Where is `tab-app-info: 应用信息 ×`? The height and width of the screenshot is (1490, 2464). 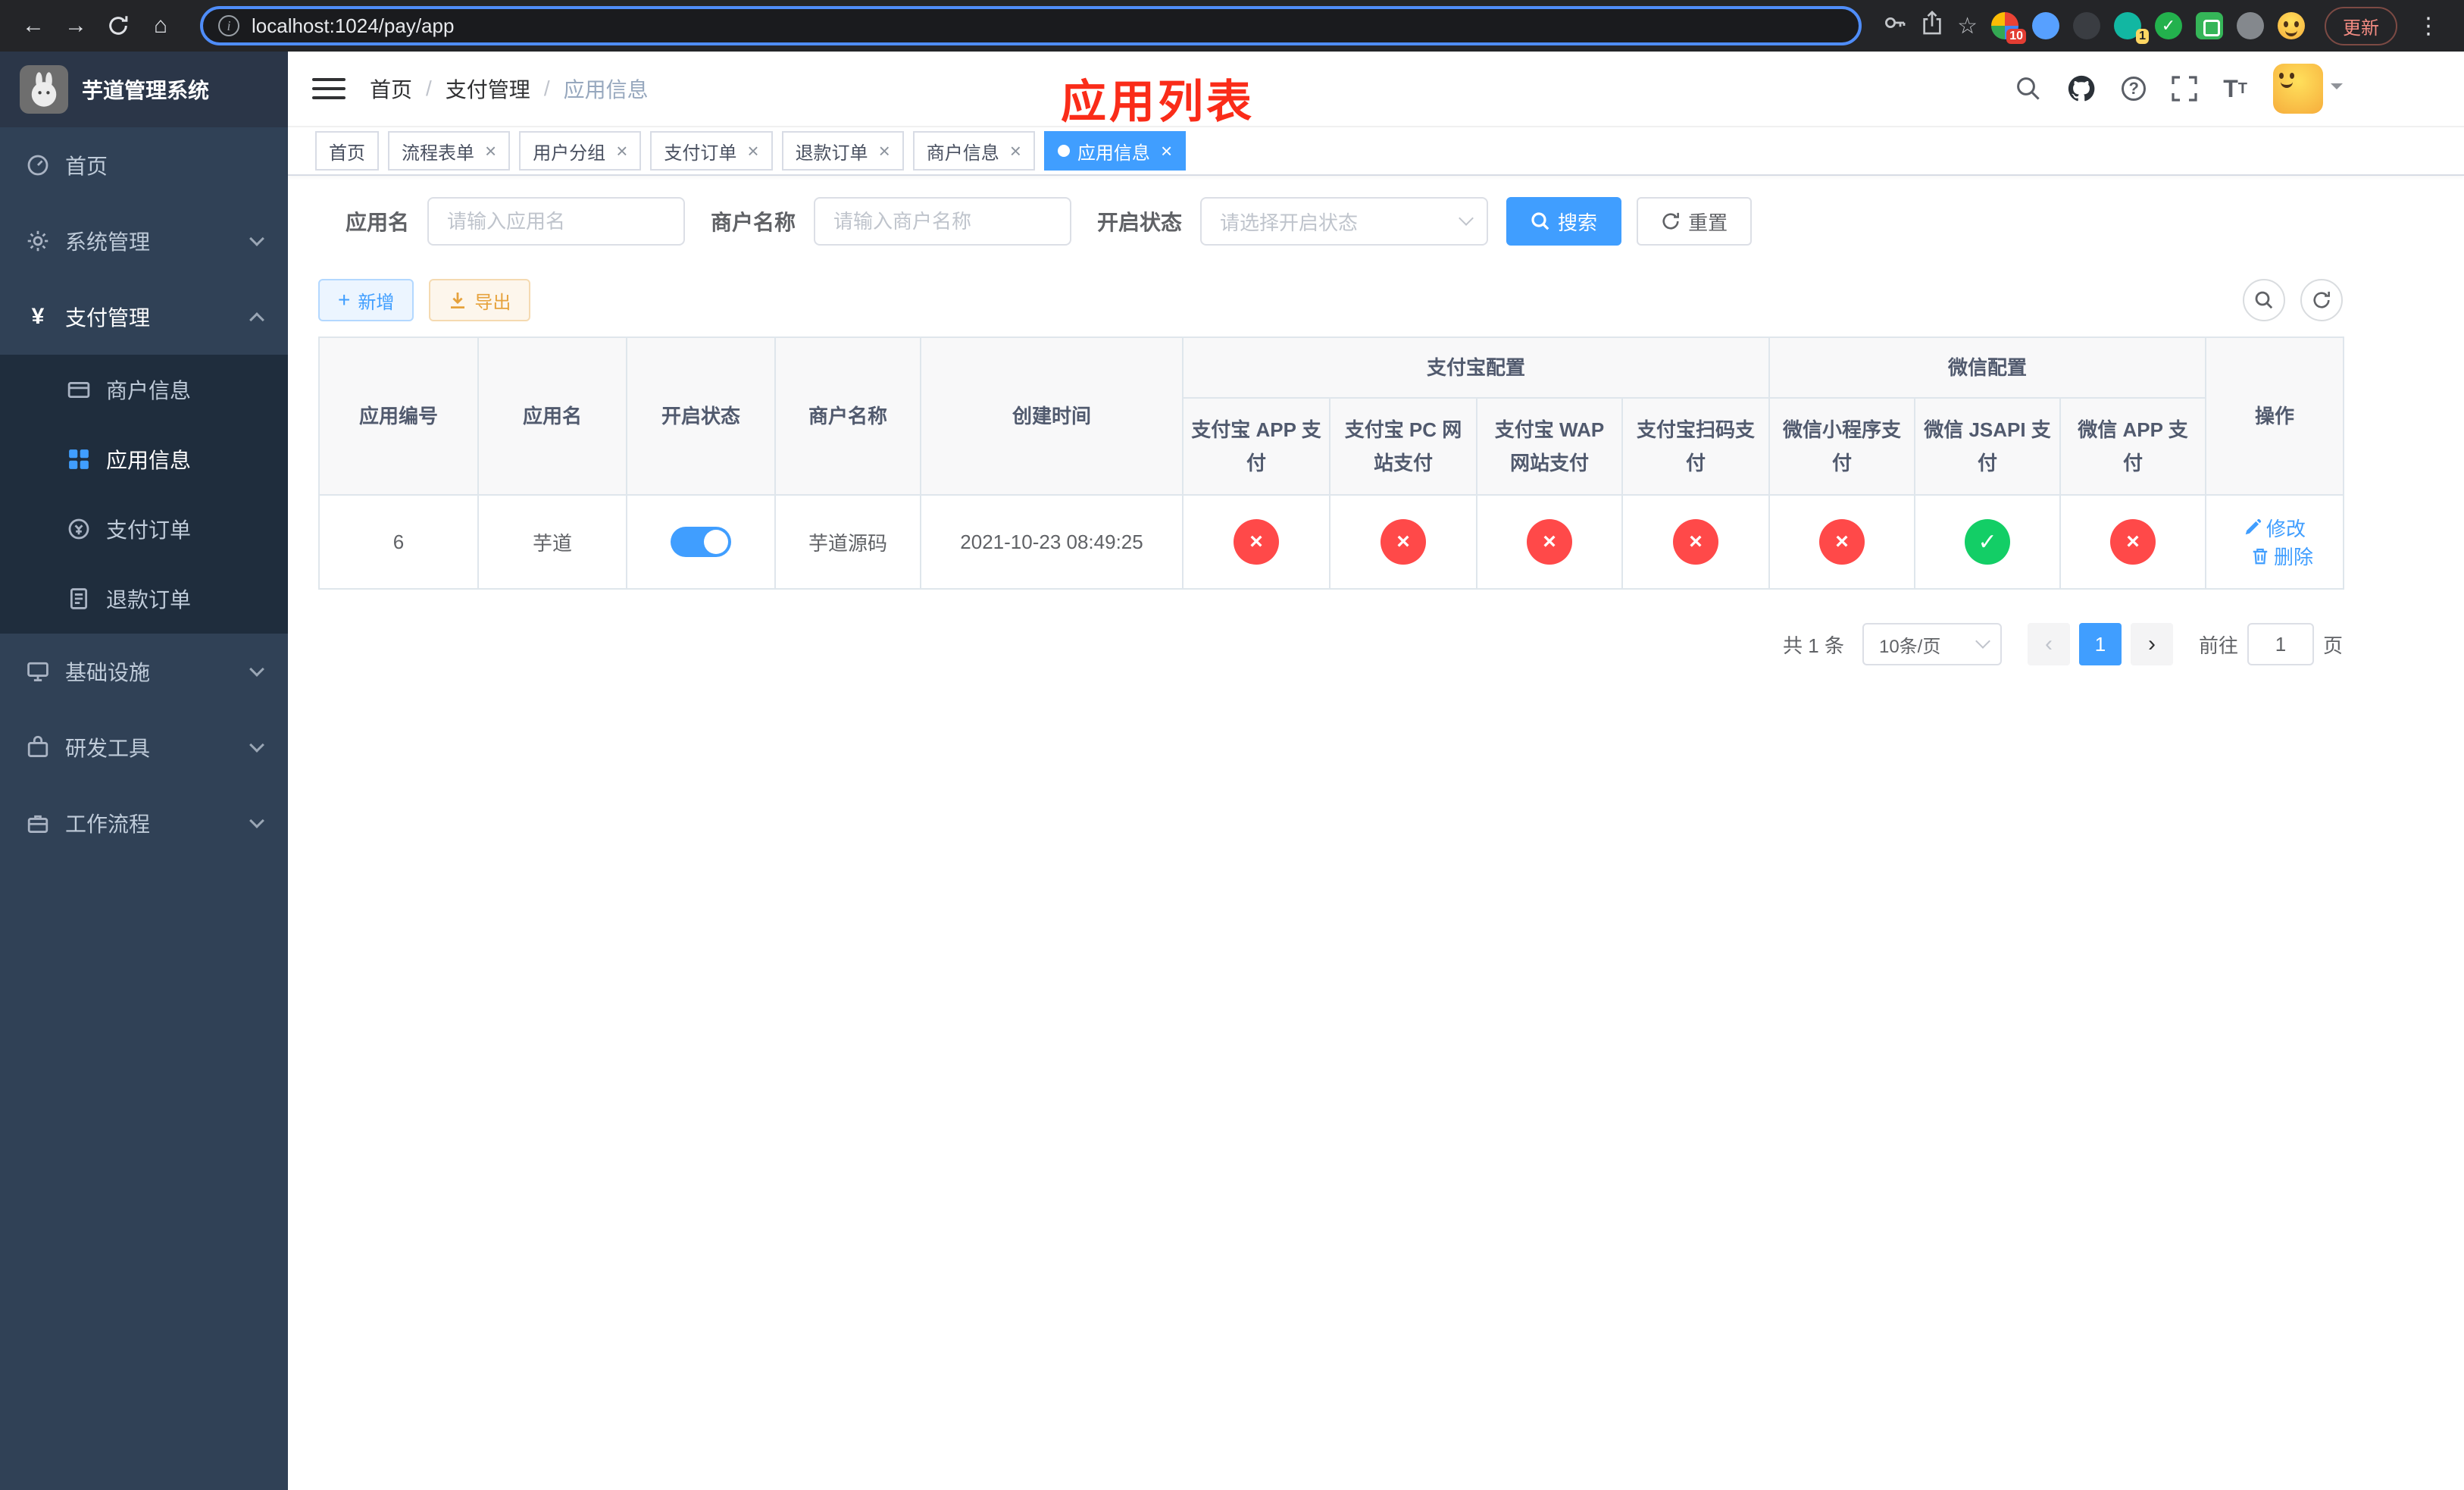
tab-app-info: 应用信息 × is located at coordinates (1115, 151).